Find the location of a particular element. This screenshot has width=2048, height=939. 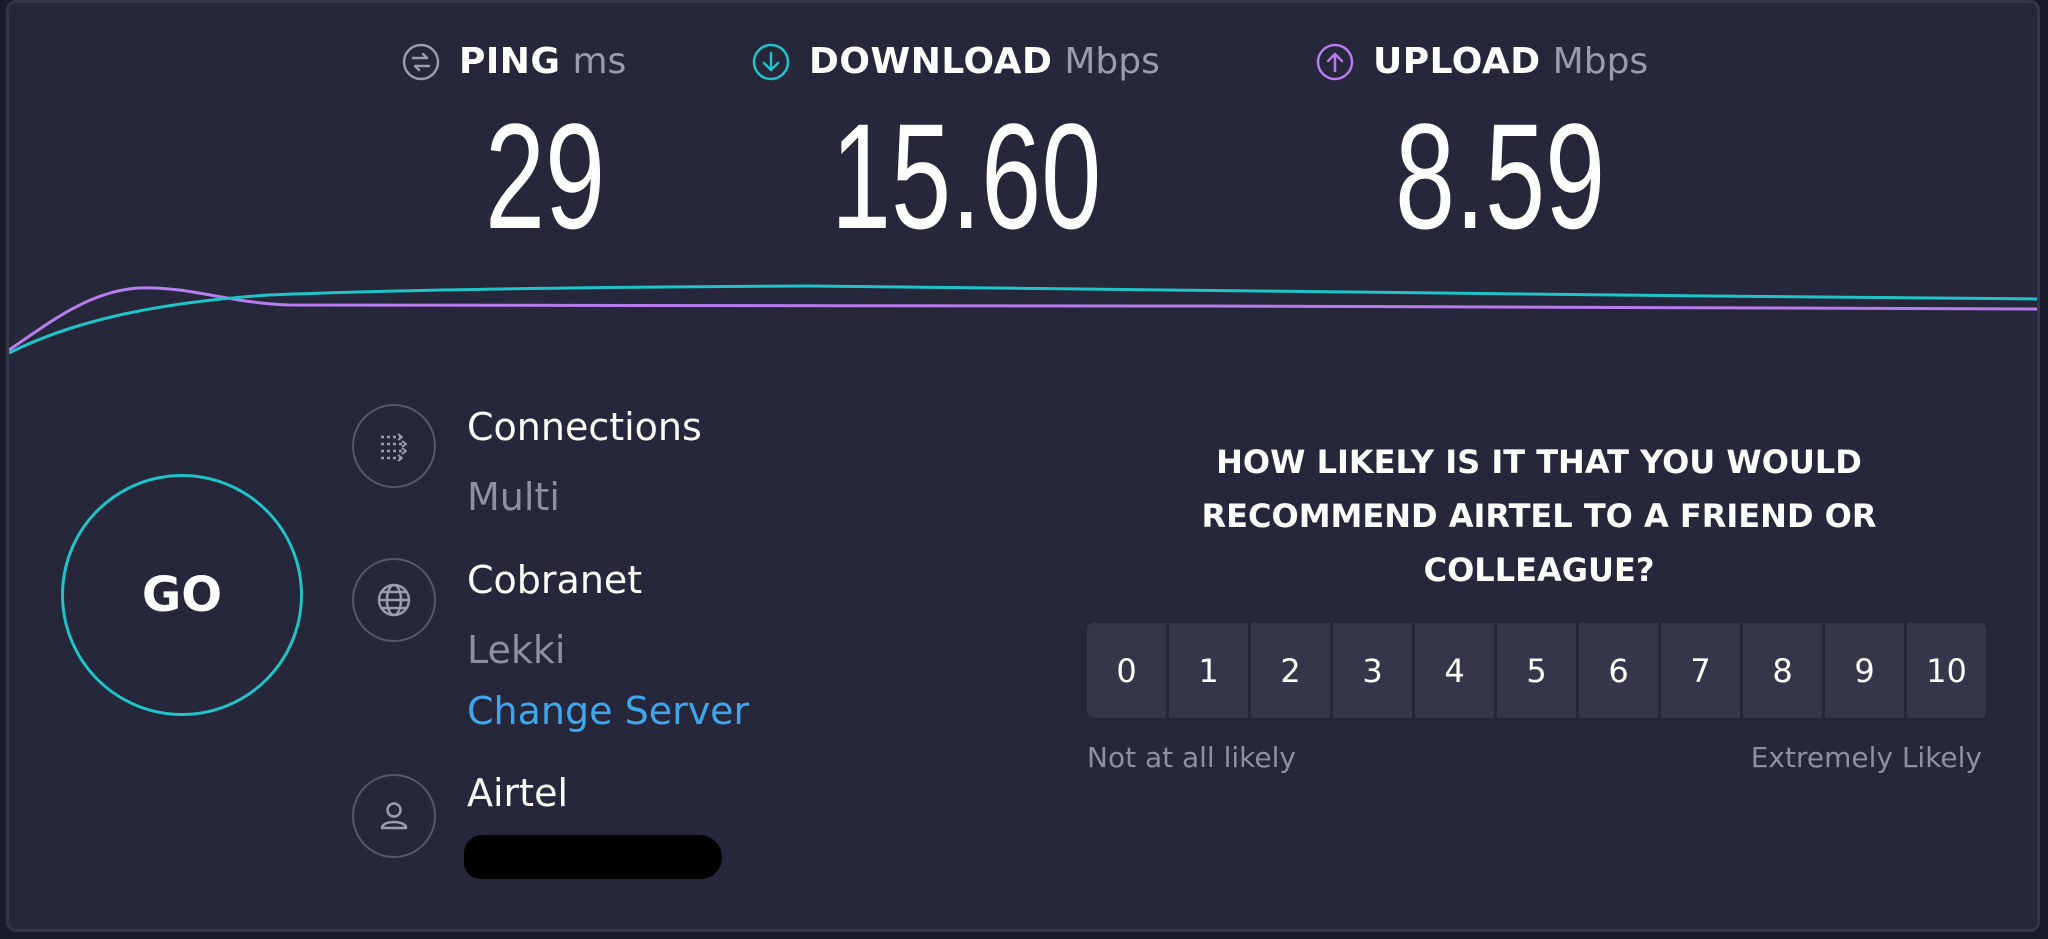

ping-label: PING is located at coordinates (510, 61).